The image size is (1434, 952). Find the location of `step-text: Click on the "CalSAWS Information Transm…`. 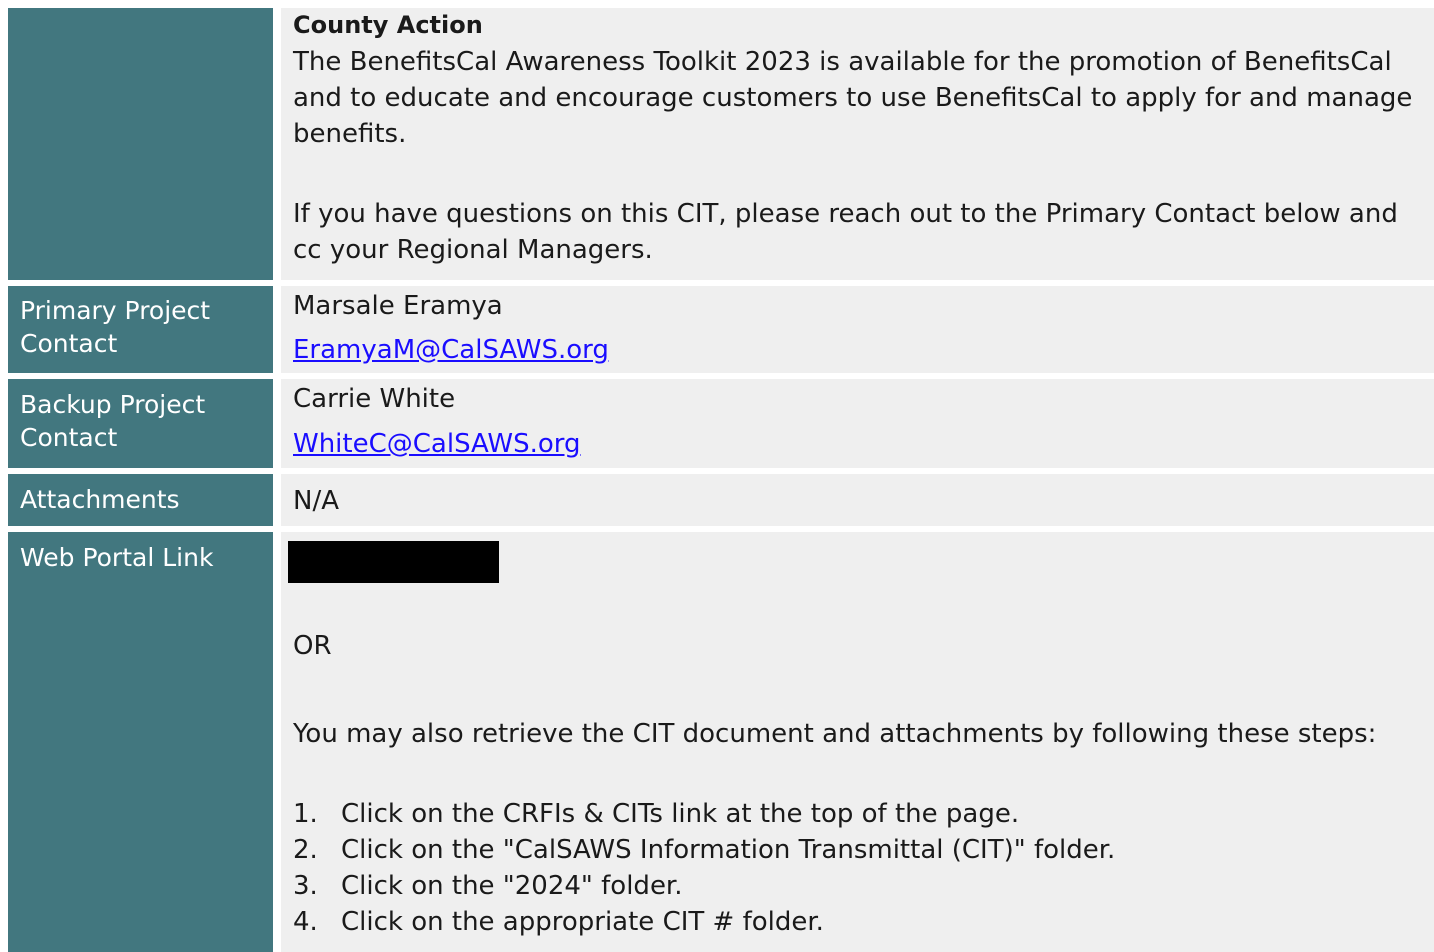

step-text: Click on the "CalSAWS Information Transm… is located at coordinates (728, 850).